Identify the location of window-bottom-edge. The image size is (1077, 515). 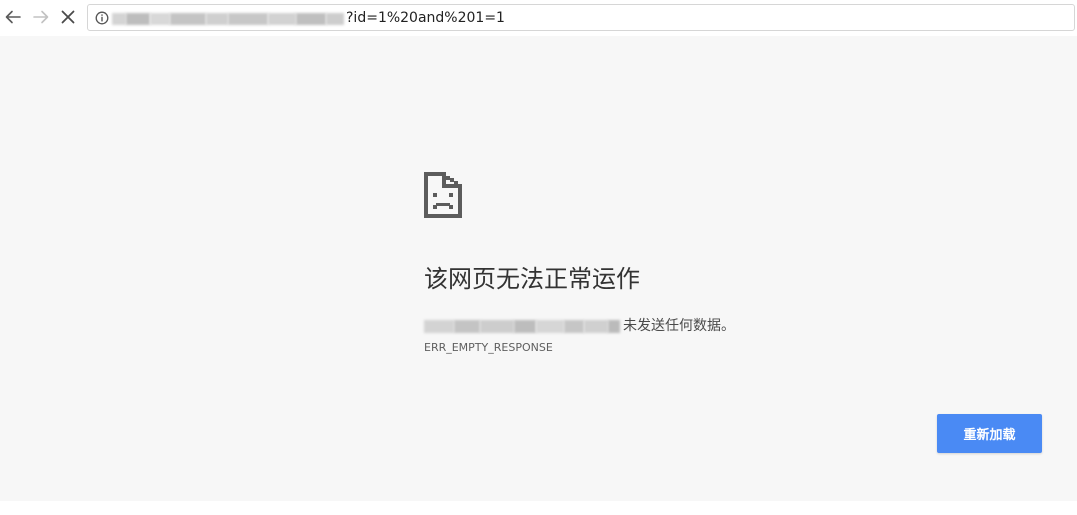
(538, 508).